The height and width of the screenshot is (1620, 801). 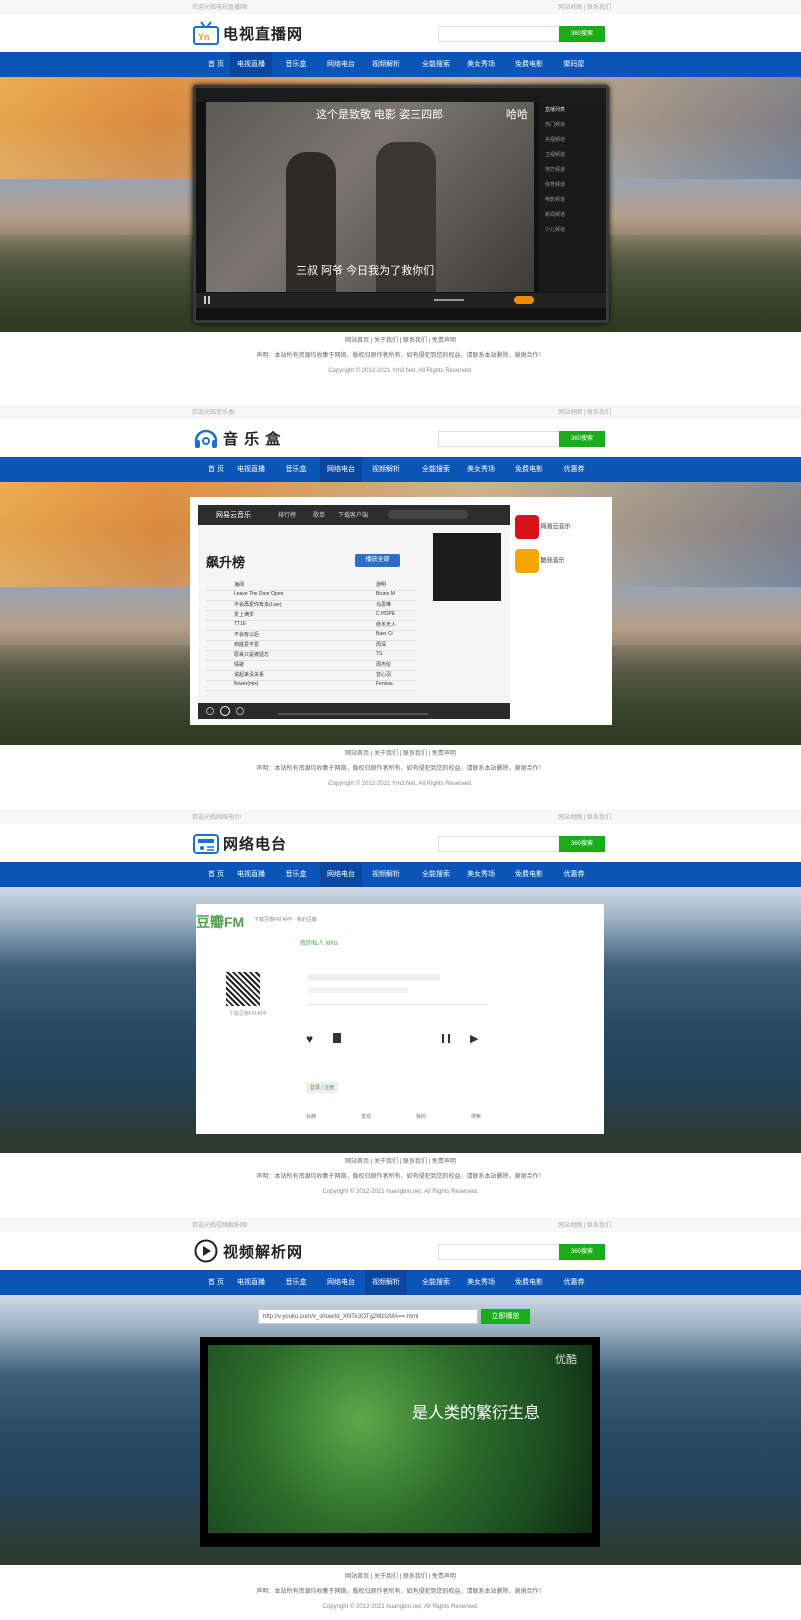 What do you see at coordinates (421, 1116) in the screenshot?
I see `bottom-tab: 我的` at bounding box center [421, 1116].